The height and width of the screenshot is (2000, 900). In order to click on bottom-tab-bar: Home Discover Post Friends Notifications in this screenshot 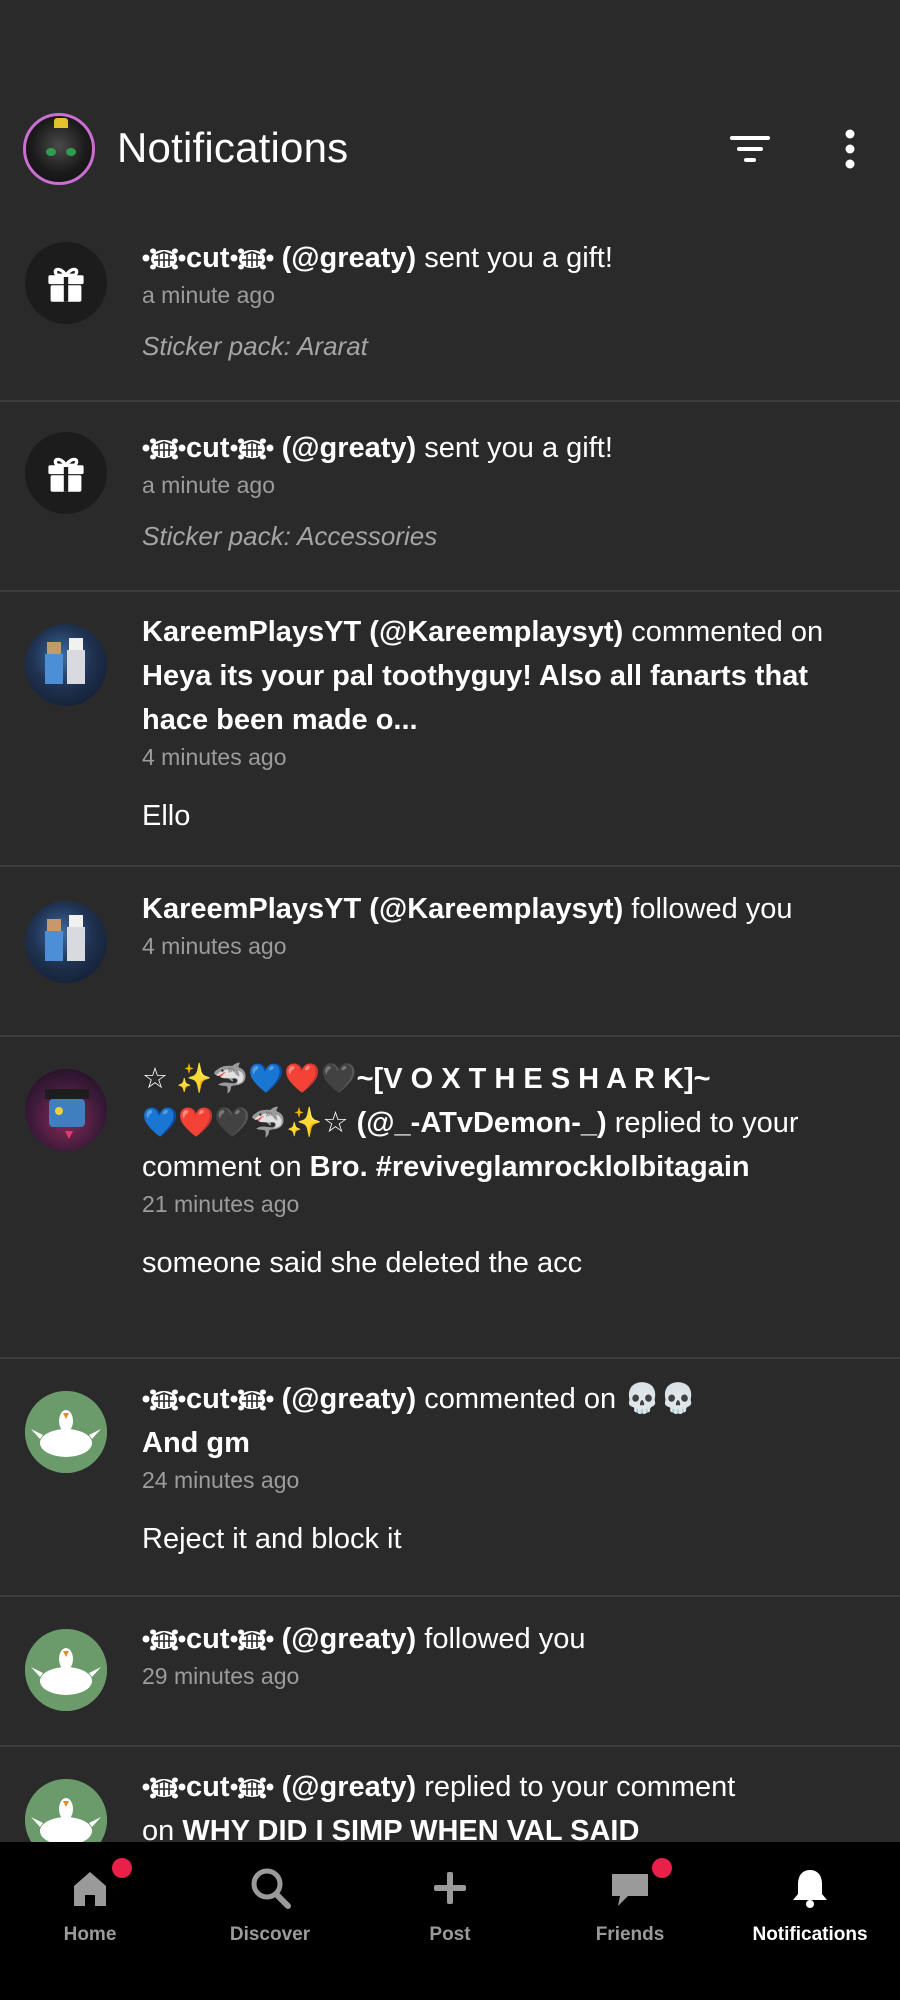, I will do `click(450, 1921)`.